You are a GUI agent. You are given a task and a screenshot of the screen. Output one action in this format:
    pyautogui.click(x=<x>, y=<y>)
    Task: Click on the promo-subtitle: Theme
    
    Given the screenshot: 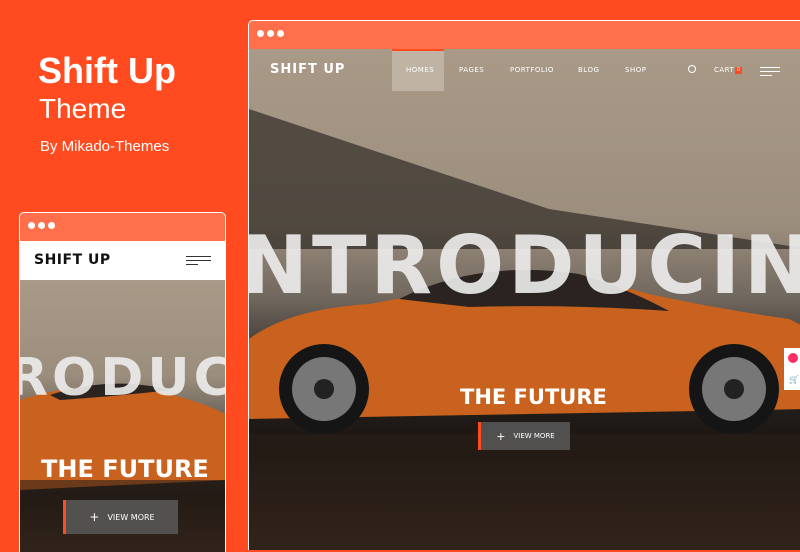 What is the action you would take?
    pyautogui.click(x=83, y=108)
    